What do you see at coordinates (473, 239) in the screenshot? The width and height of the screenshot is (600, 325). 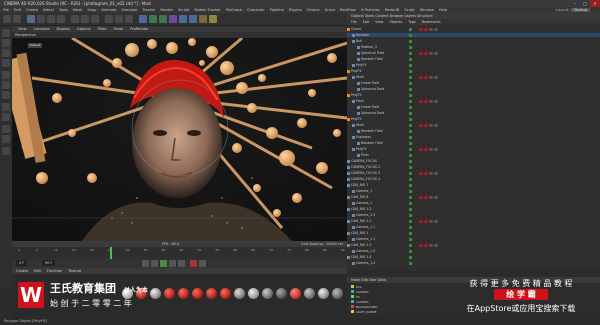 I see `object-row: Camera_1.1` at bounding box center [473, 239].